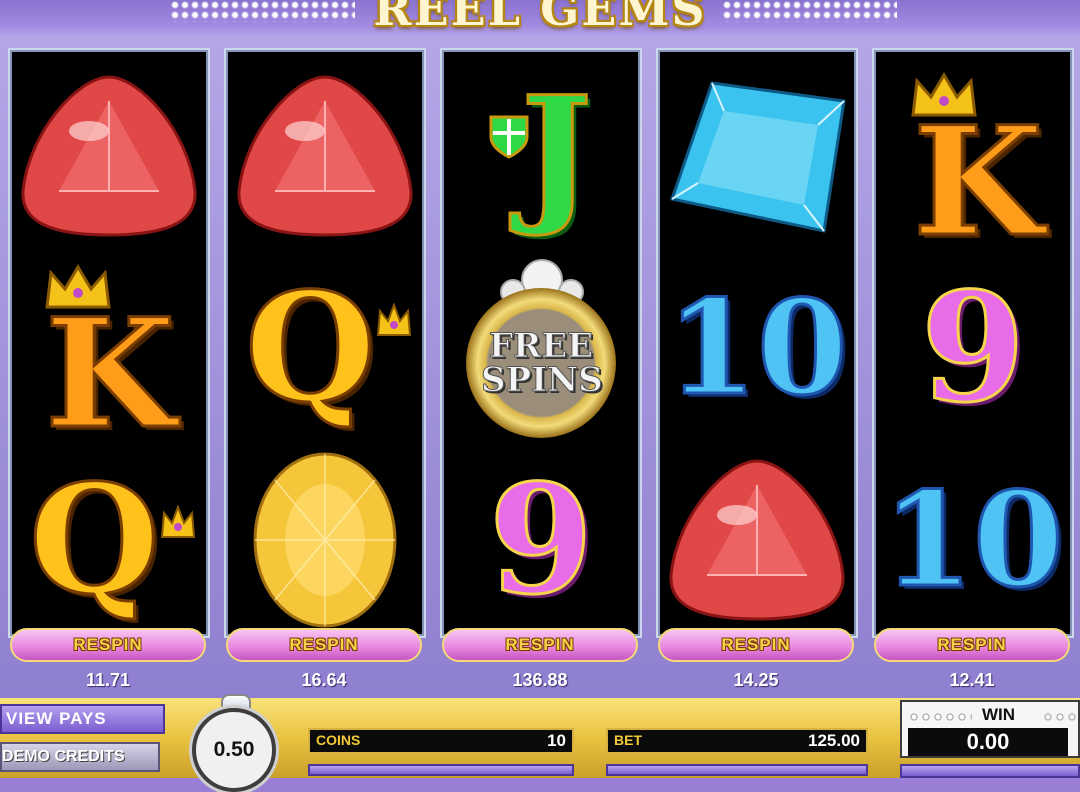 The image size is (1080, 792). I want to click on coin-value: 0.50, so click(234, 749).